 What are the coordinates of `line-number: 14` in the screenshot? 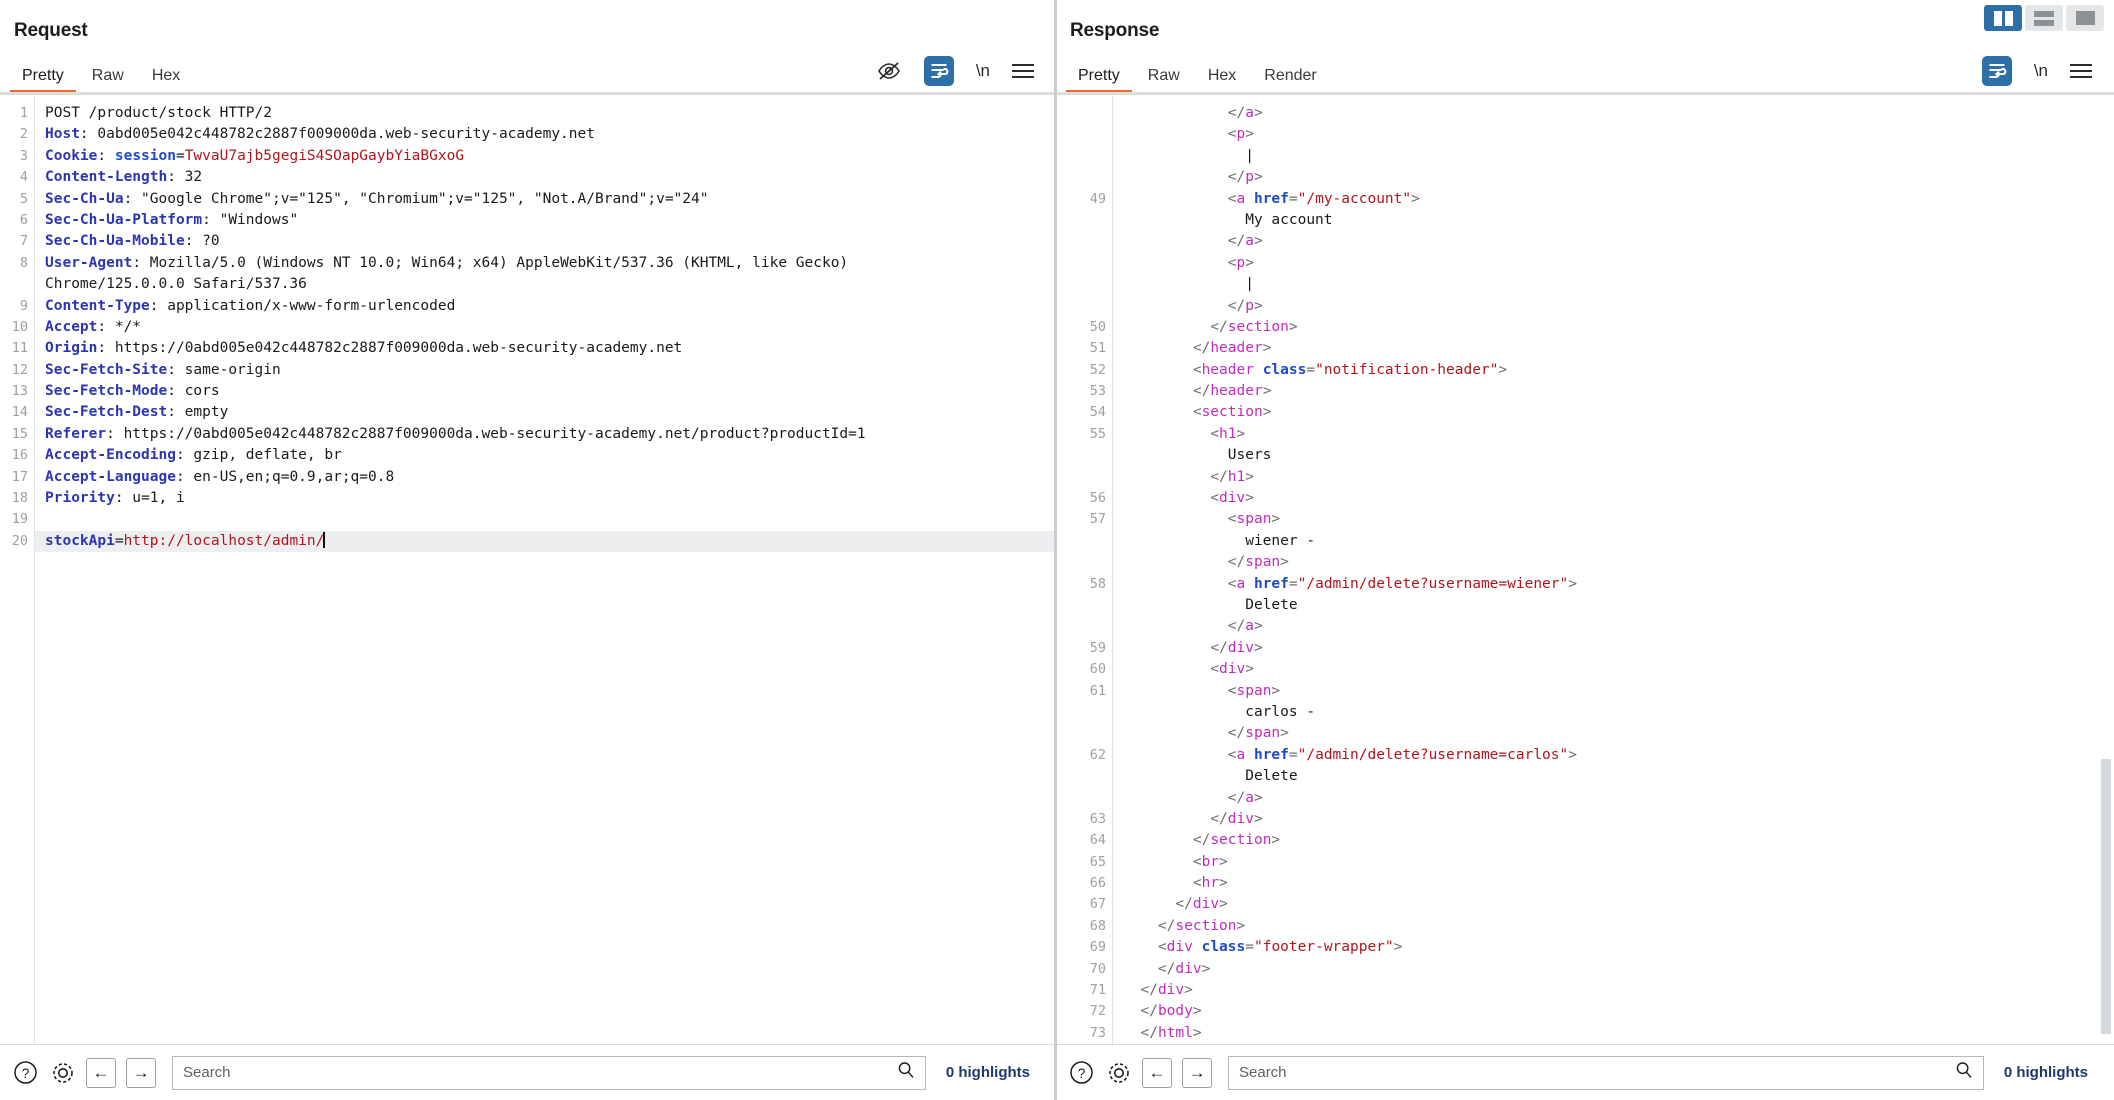 It's located at (19, 412).